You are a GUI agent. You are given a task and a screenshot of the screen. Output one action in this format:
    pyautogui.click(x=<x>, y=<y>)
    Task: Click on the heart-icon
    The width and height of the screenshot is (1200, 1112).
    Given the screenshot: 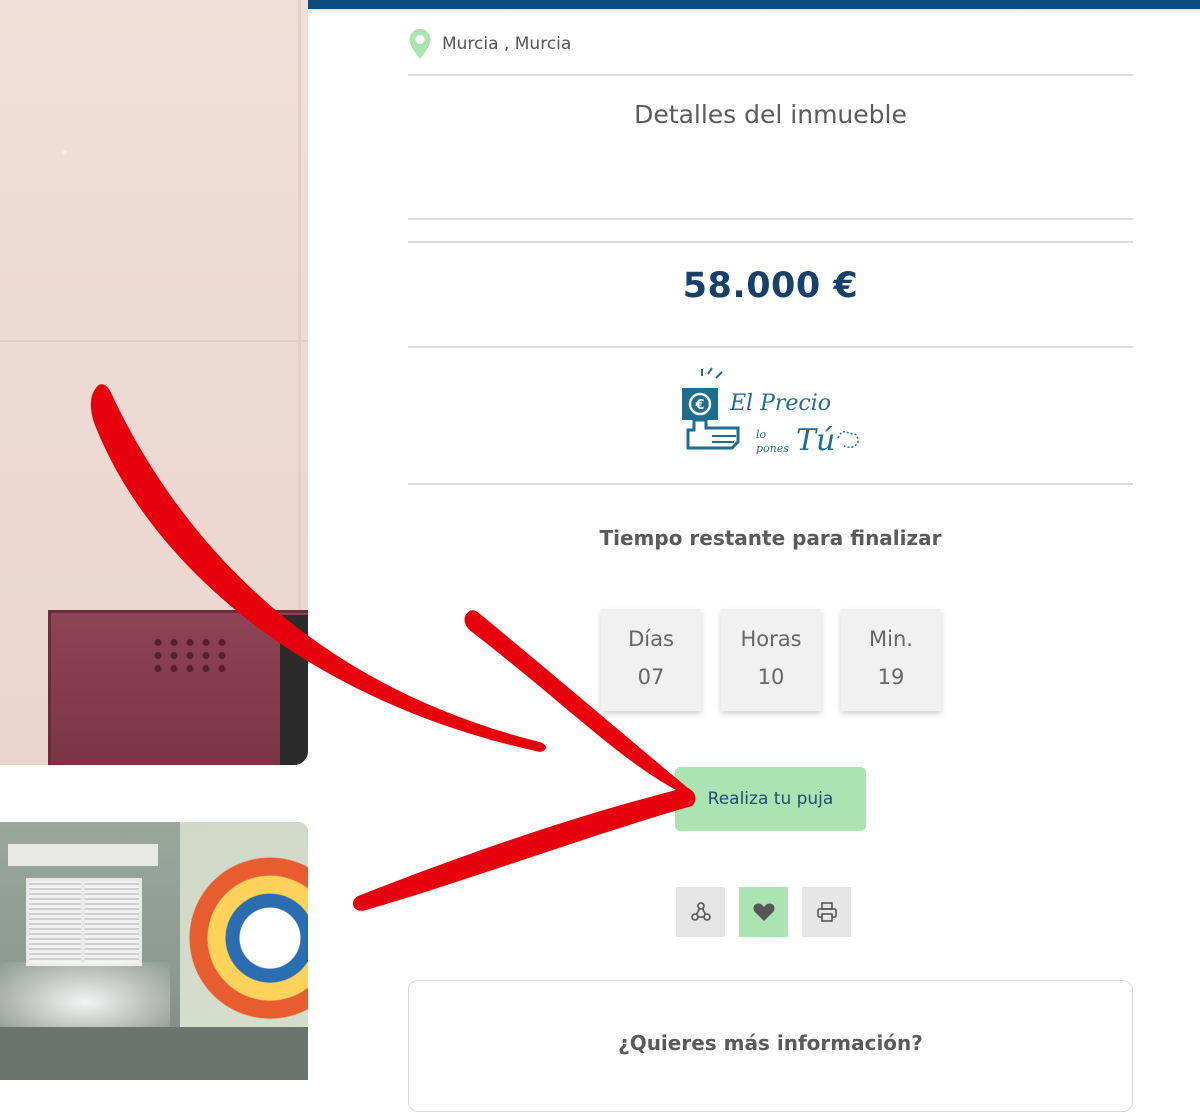 What is the action you would take?
    pyautogui.click(x=763, y=912)
    